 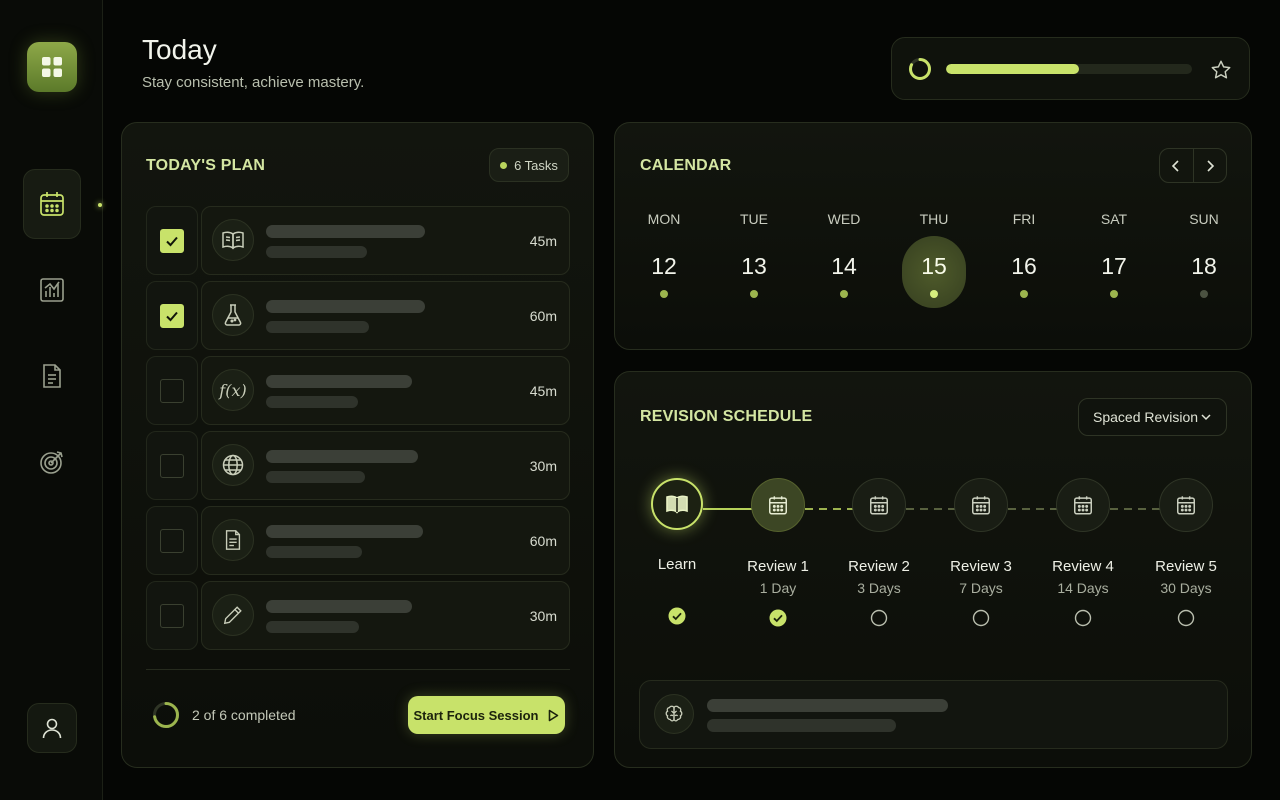 I want to click on checkmark-icon, so click(x=172, y=316).